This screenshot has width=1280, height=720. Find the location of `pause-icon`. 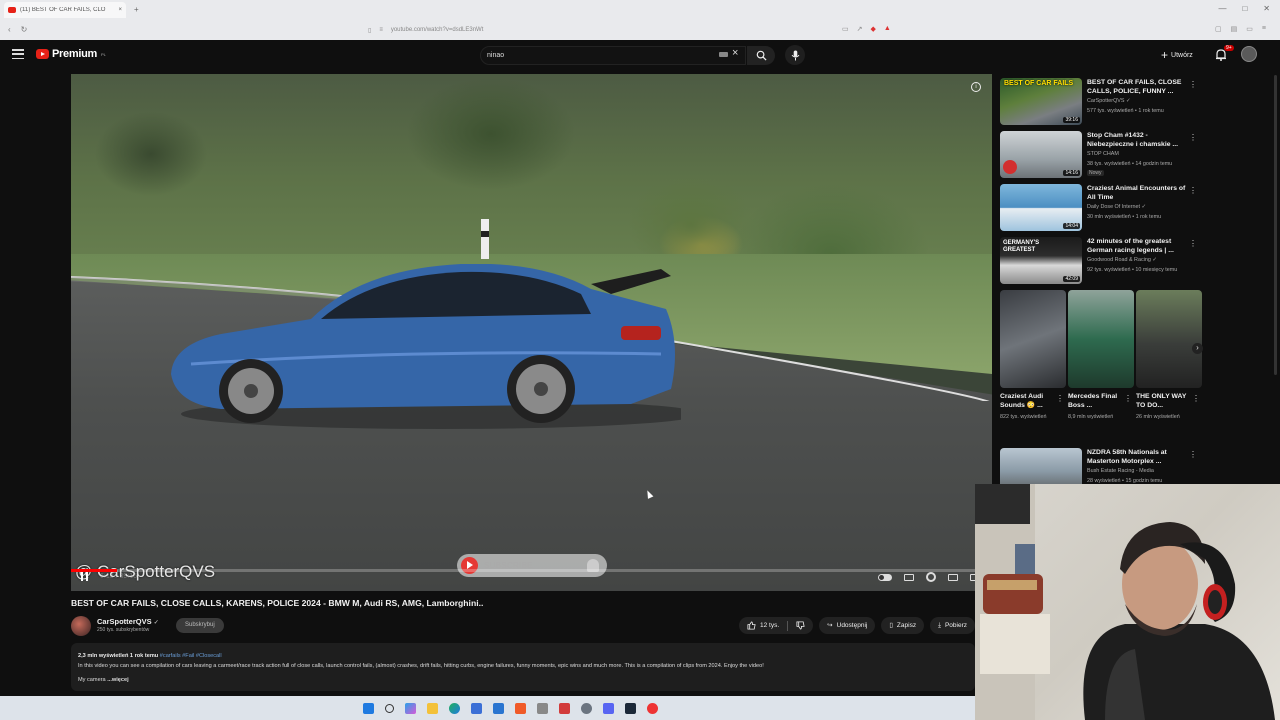

pause-icon is located at coordinates (84, 576).